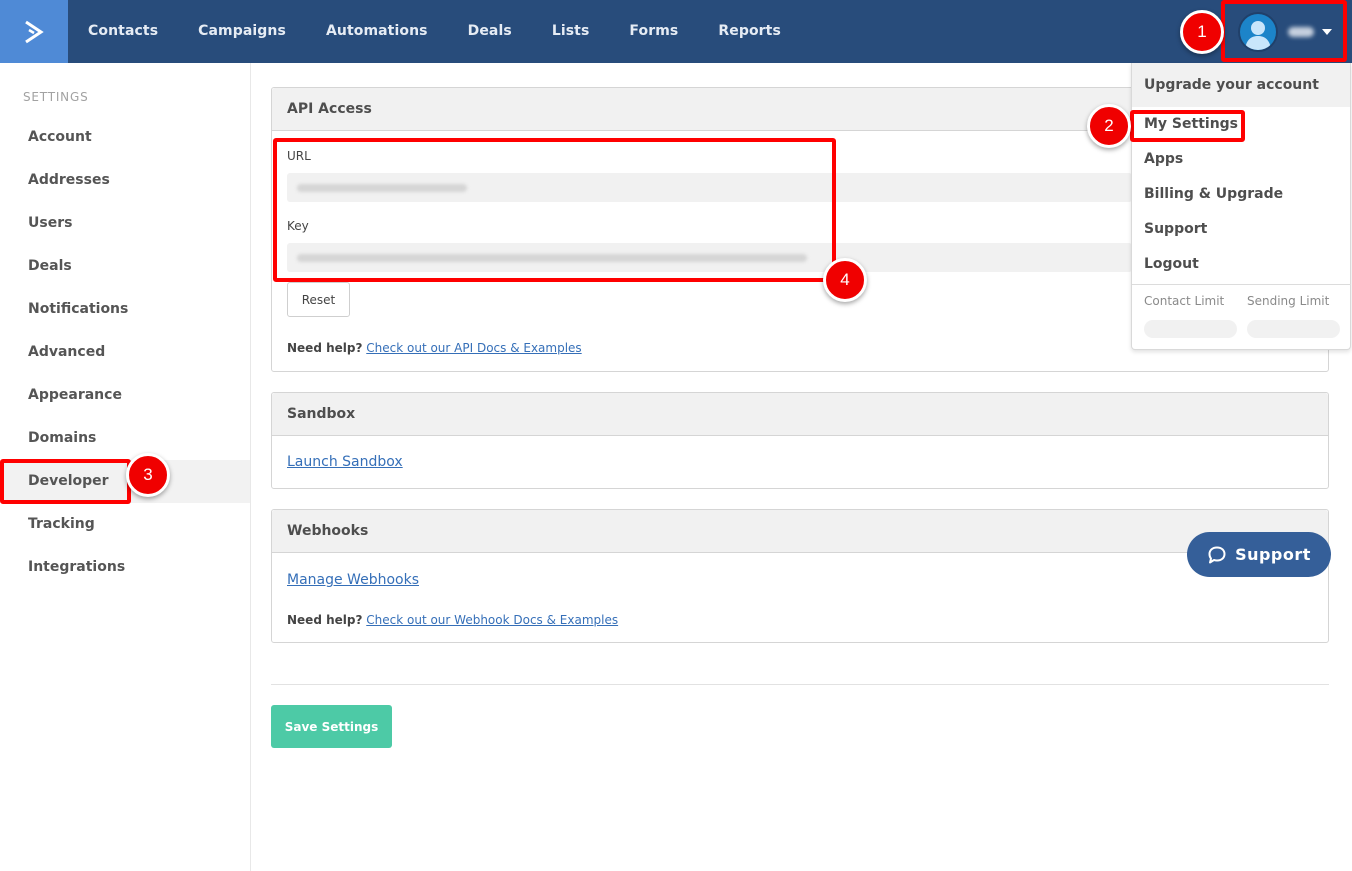 This screenshot has height=871, width=1352. I want to click on sidebar-item-integrations: Integrations, so click(125, 567).